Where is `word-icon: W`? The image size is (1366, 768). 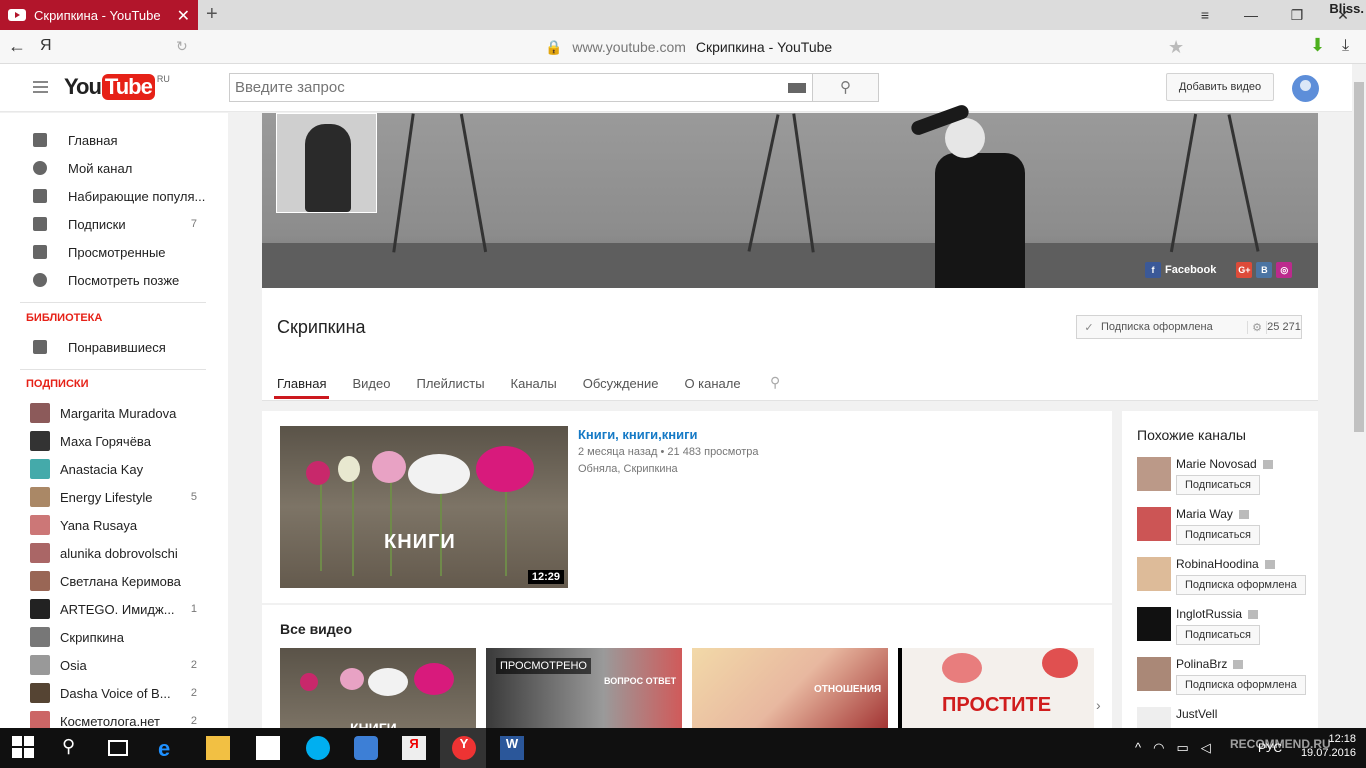
word-icon: W is located at coordinates (512, 748).